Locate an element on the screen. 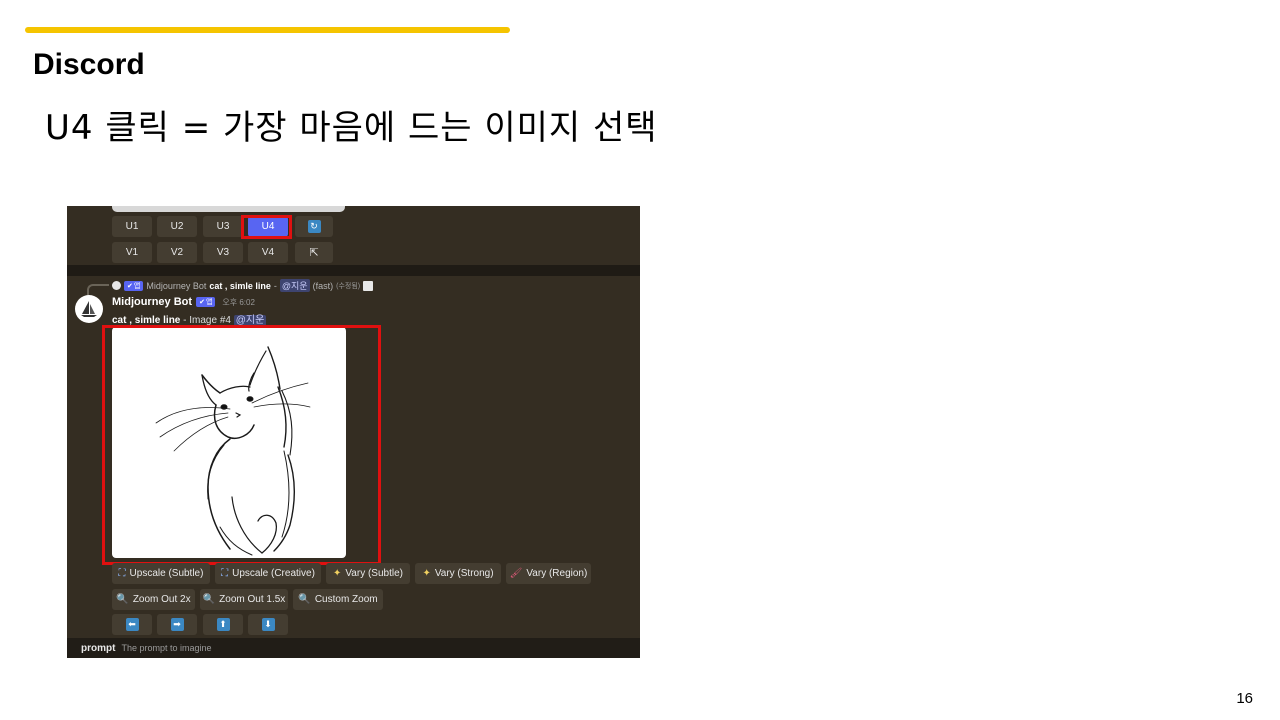 The width and height of the screenshot is (1280, 720). reply-prompt: cat , simle line is located at coordinates (240, 285).